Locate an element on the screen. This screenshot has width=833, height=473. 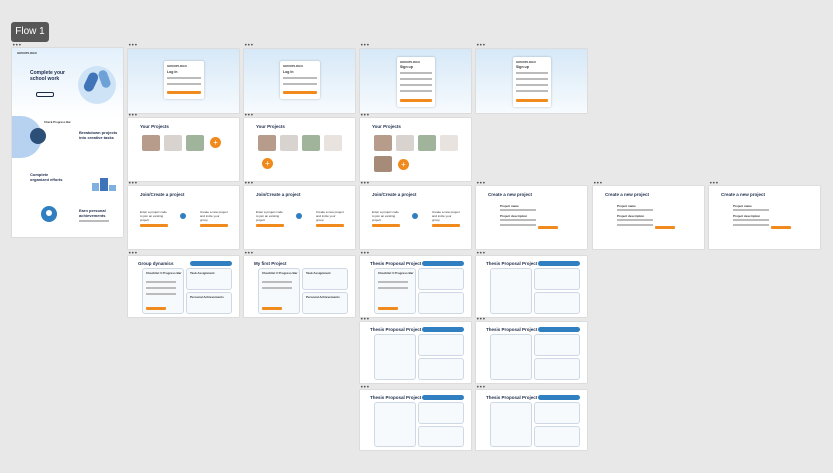
dashboard-frame-5: Thesis Proposal Project is located at coordinates (415, 352).